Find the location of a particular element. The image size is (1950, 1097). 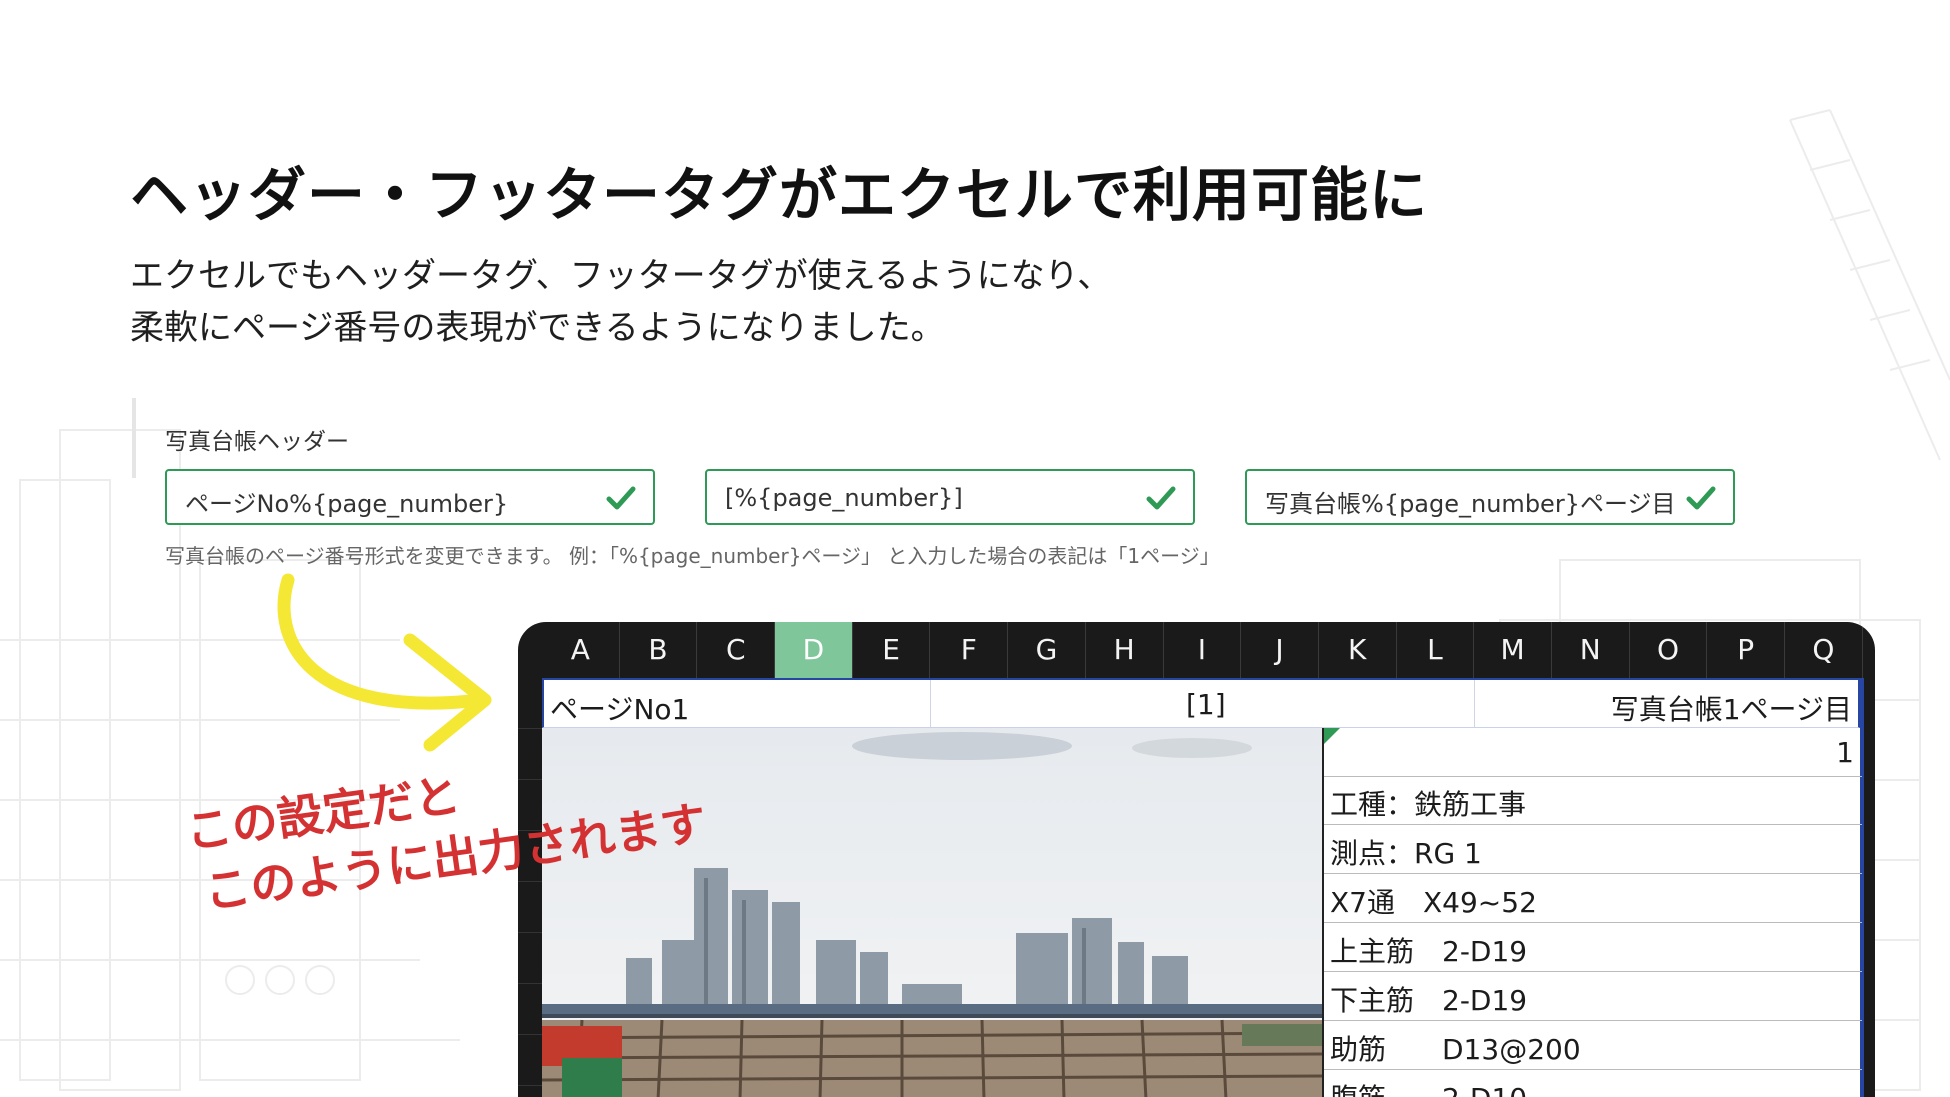

info-row: 下主筋 2-D19 is located at coordinates (1593, 996).